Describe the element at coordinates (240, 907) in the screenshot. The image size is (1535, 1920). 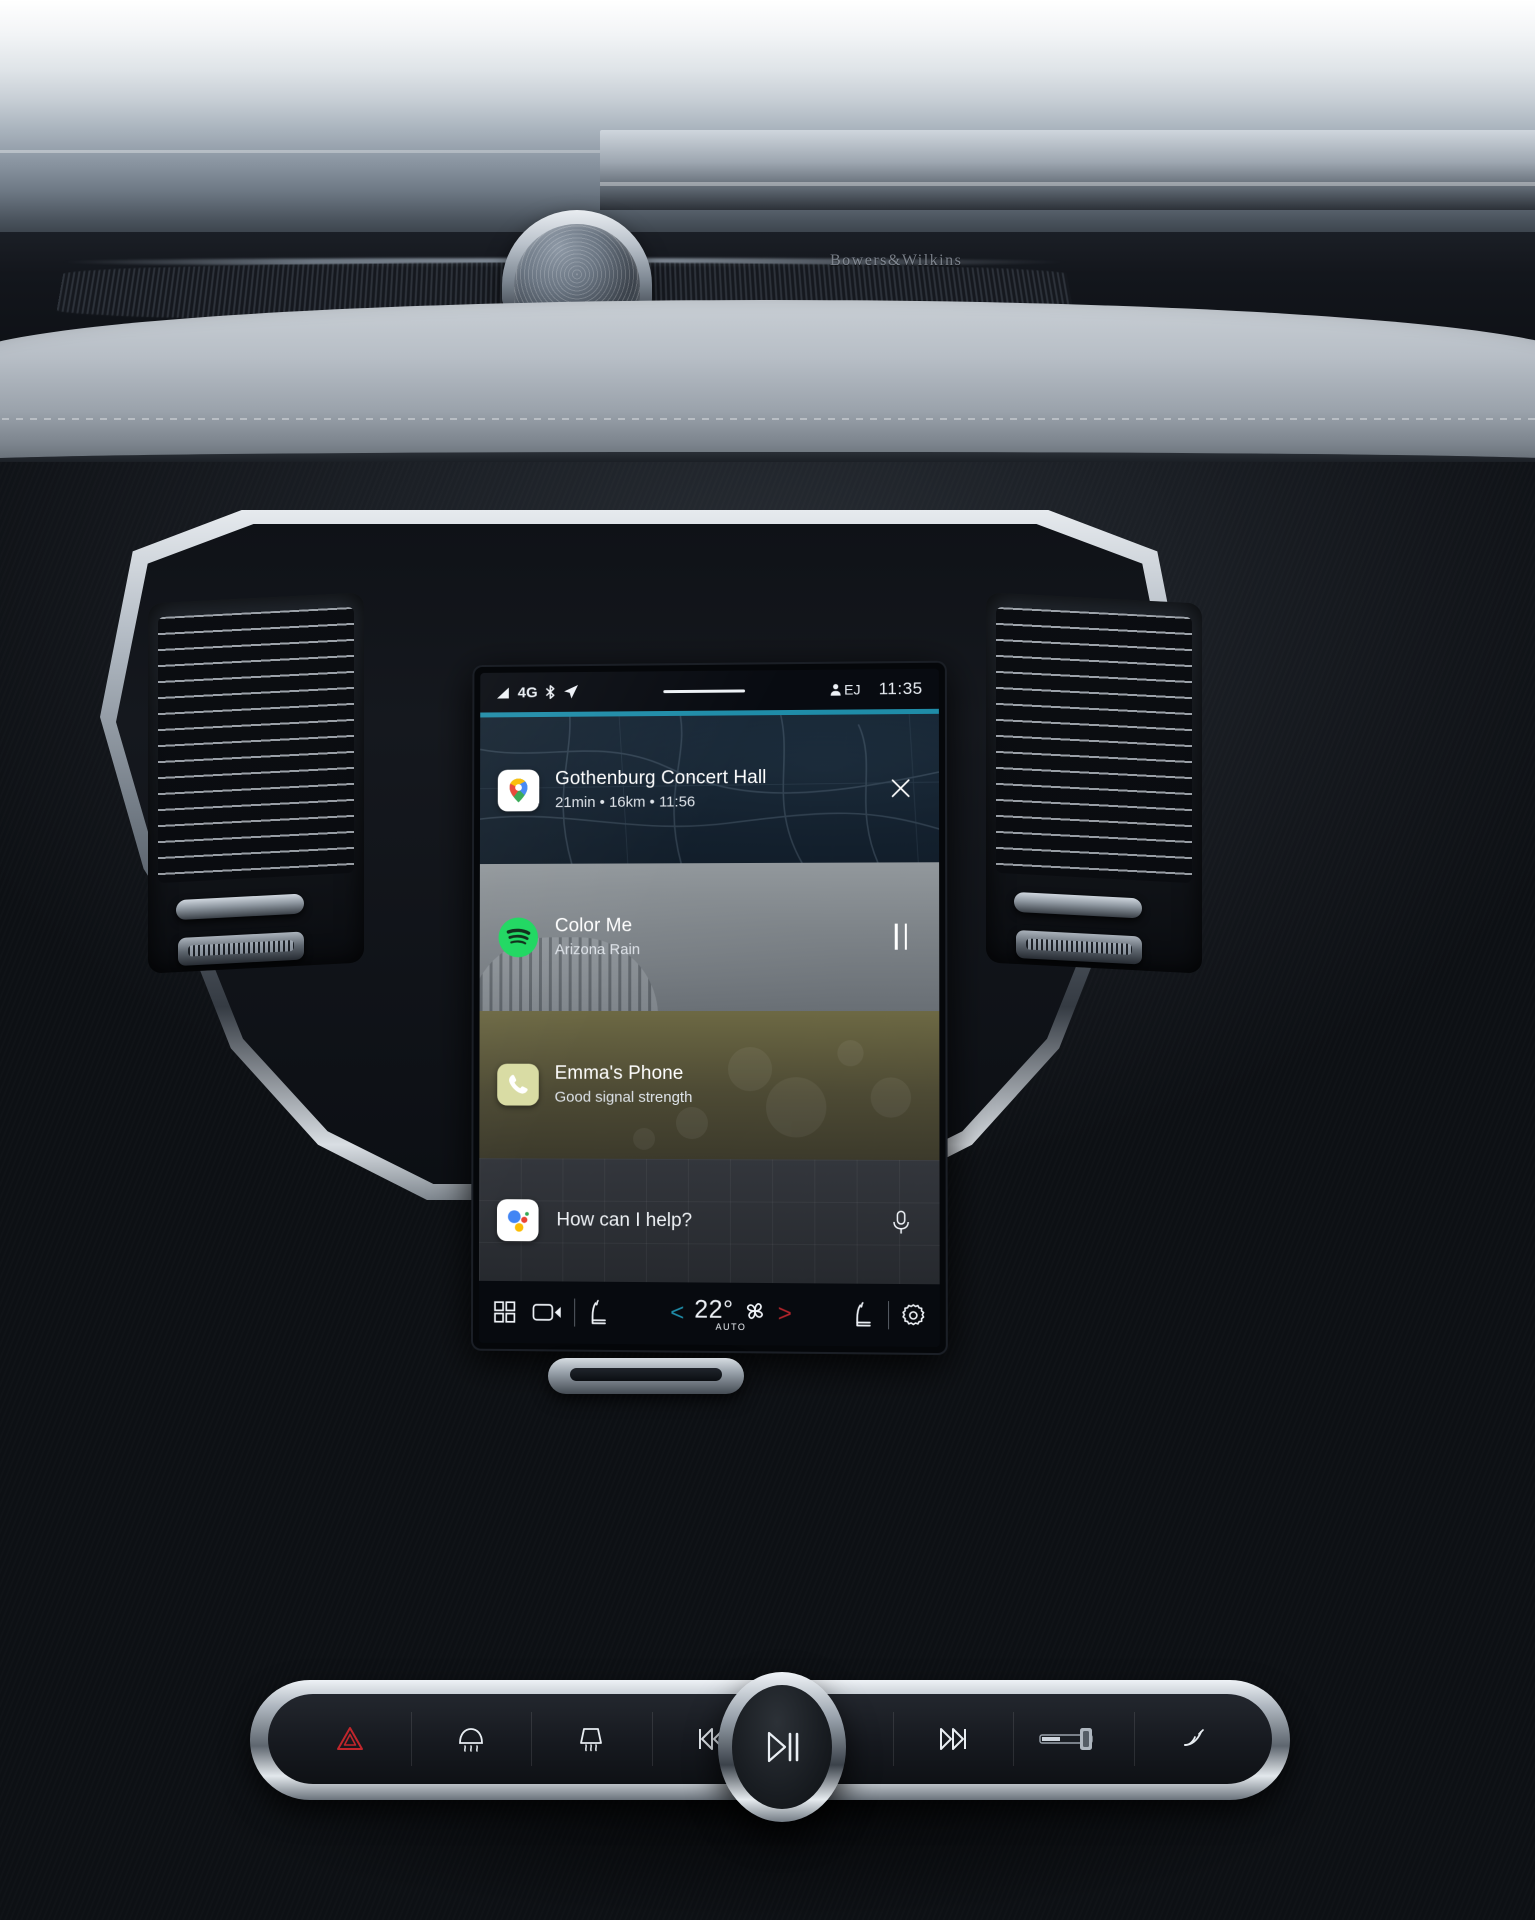
I see `air-vent-left-knob` at that location.